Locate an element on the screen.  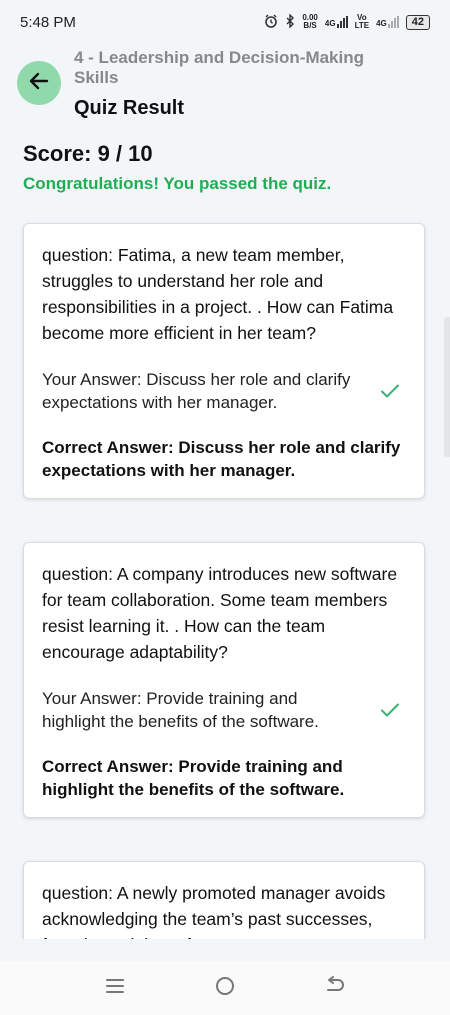
back-arrow-icon is located at coordinates (335, 988).